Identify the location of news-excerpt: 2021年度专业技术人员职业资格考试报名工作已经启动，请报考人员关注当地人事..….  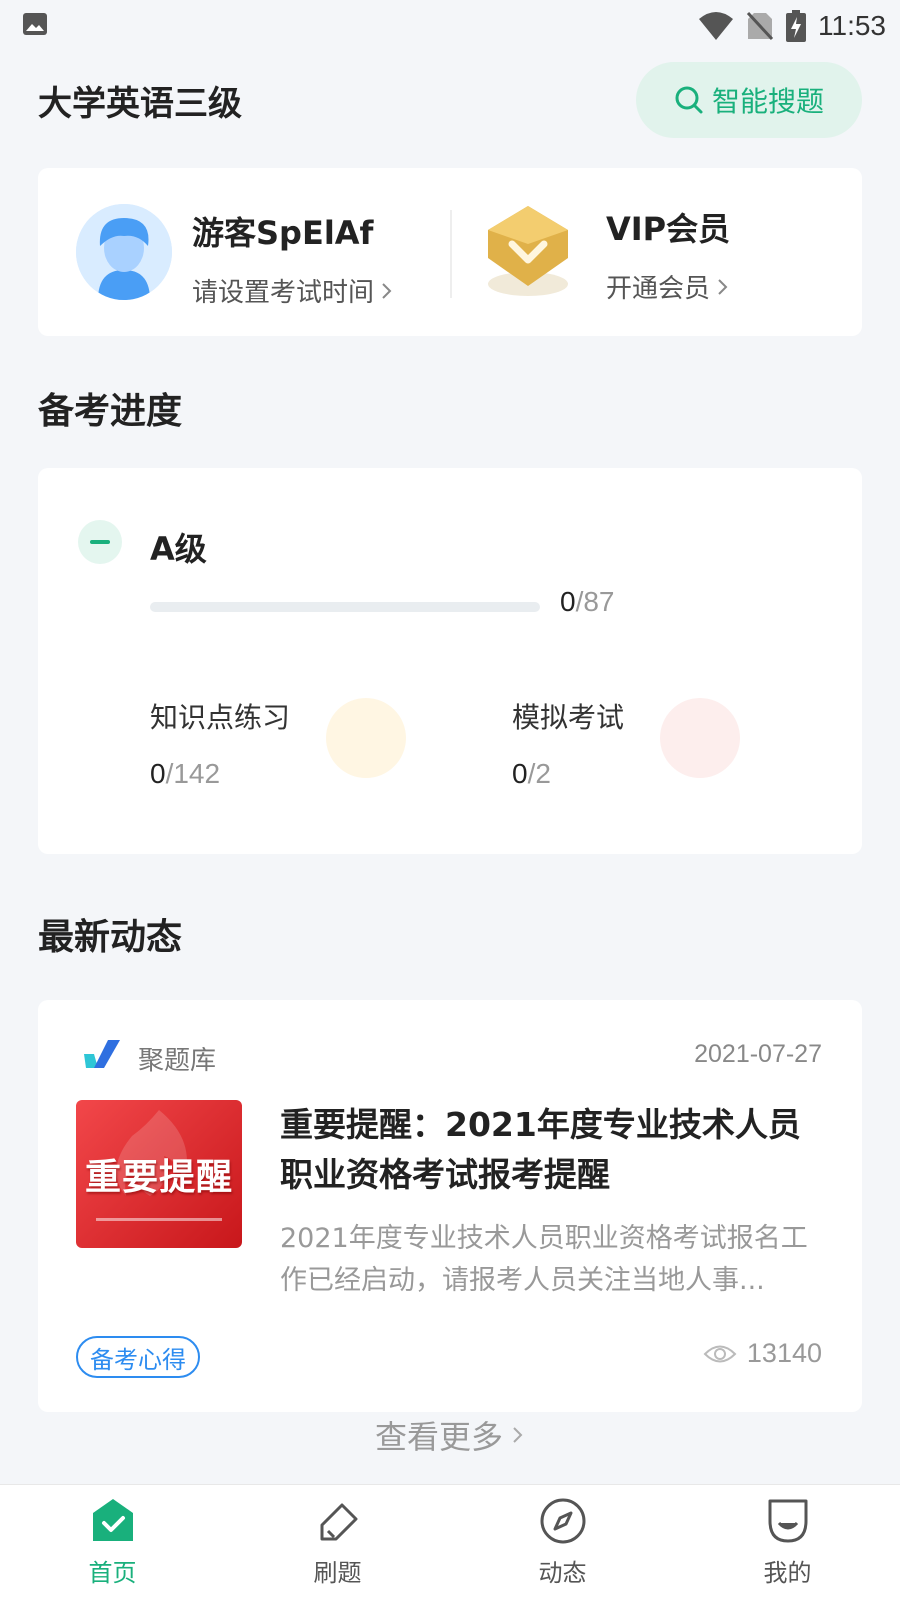
(544, 1259).